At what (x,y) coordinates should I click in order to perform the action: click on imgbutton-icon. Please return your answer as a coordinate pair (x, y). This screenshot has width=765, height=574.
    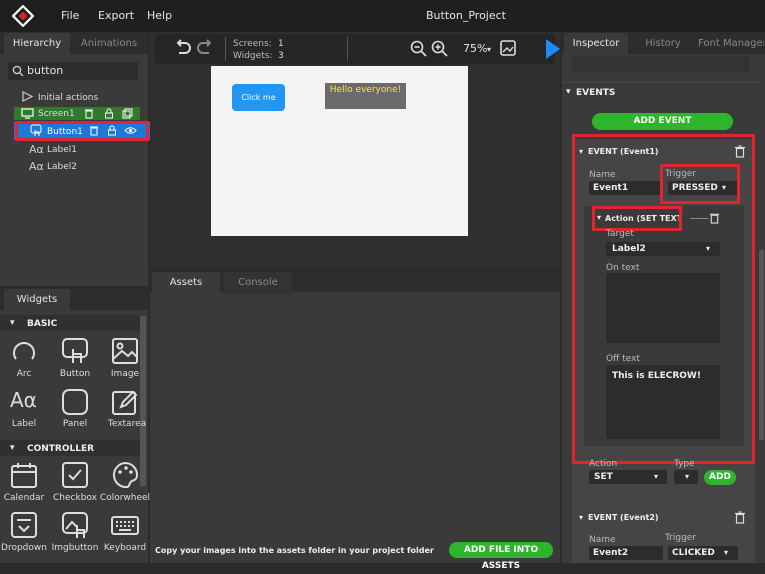
    Looking at the image, I should click on (75, 525).